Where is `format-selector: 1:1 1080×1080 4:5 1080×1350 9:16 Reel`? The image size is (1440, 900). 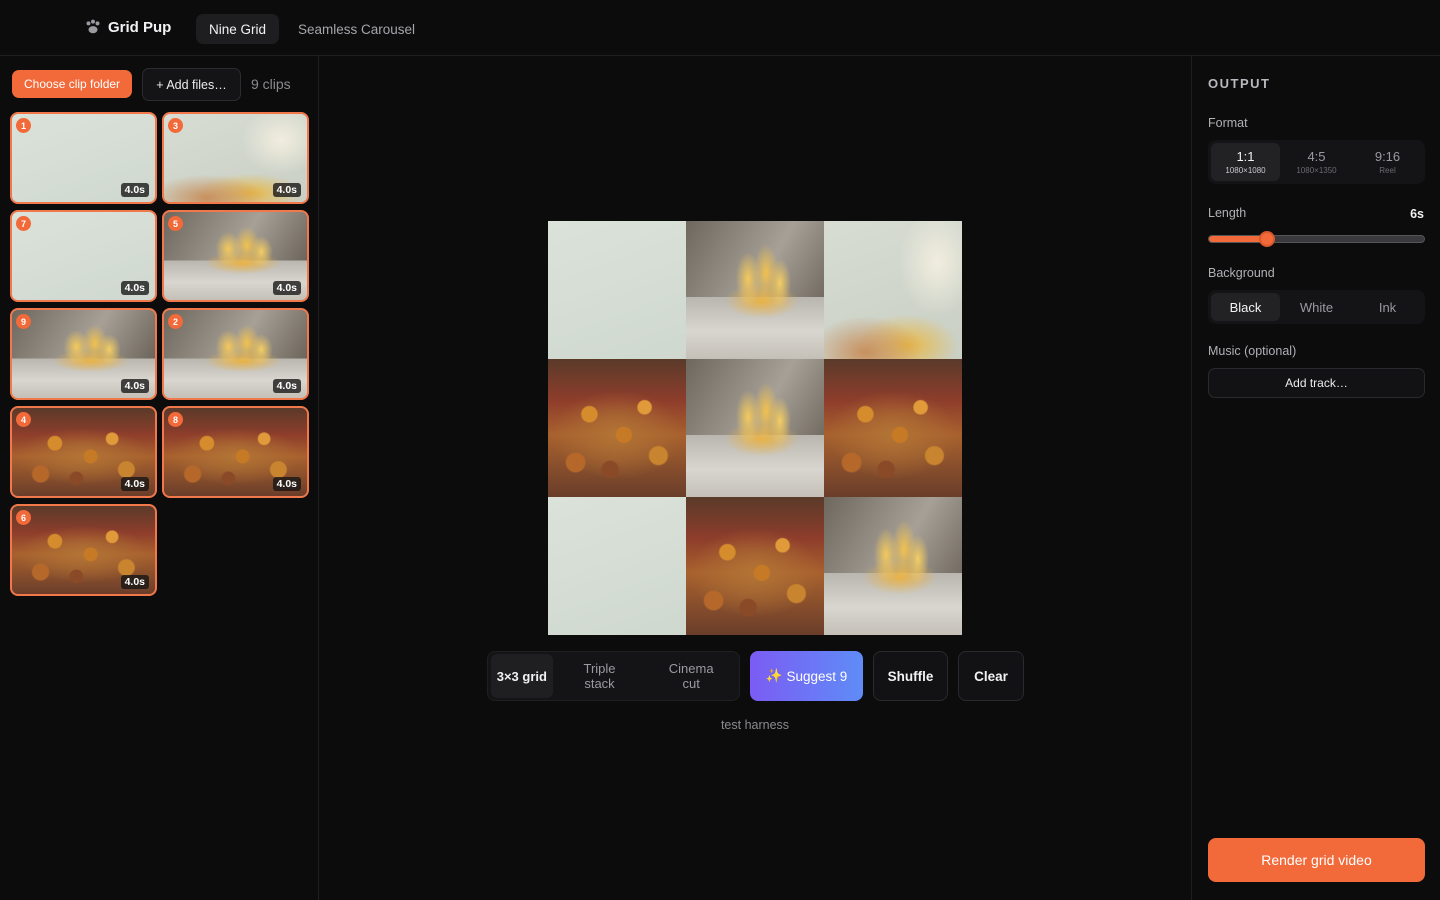
format-selector: 1:1 1080×1080 4:5 1080×1350 9:16 Reel is located at coordinates (1316, 162).